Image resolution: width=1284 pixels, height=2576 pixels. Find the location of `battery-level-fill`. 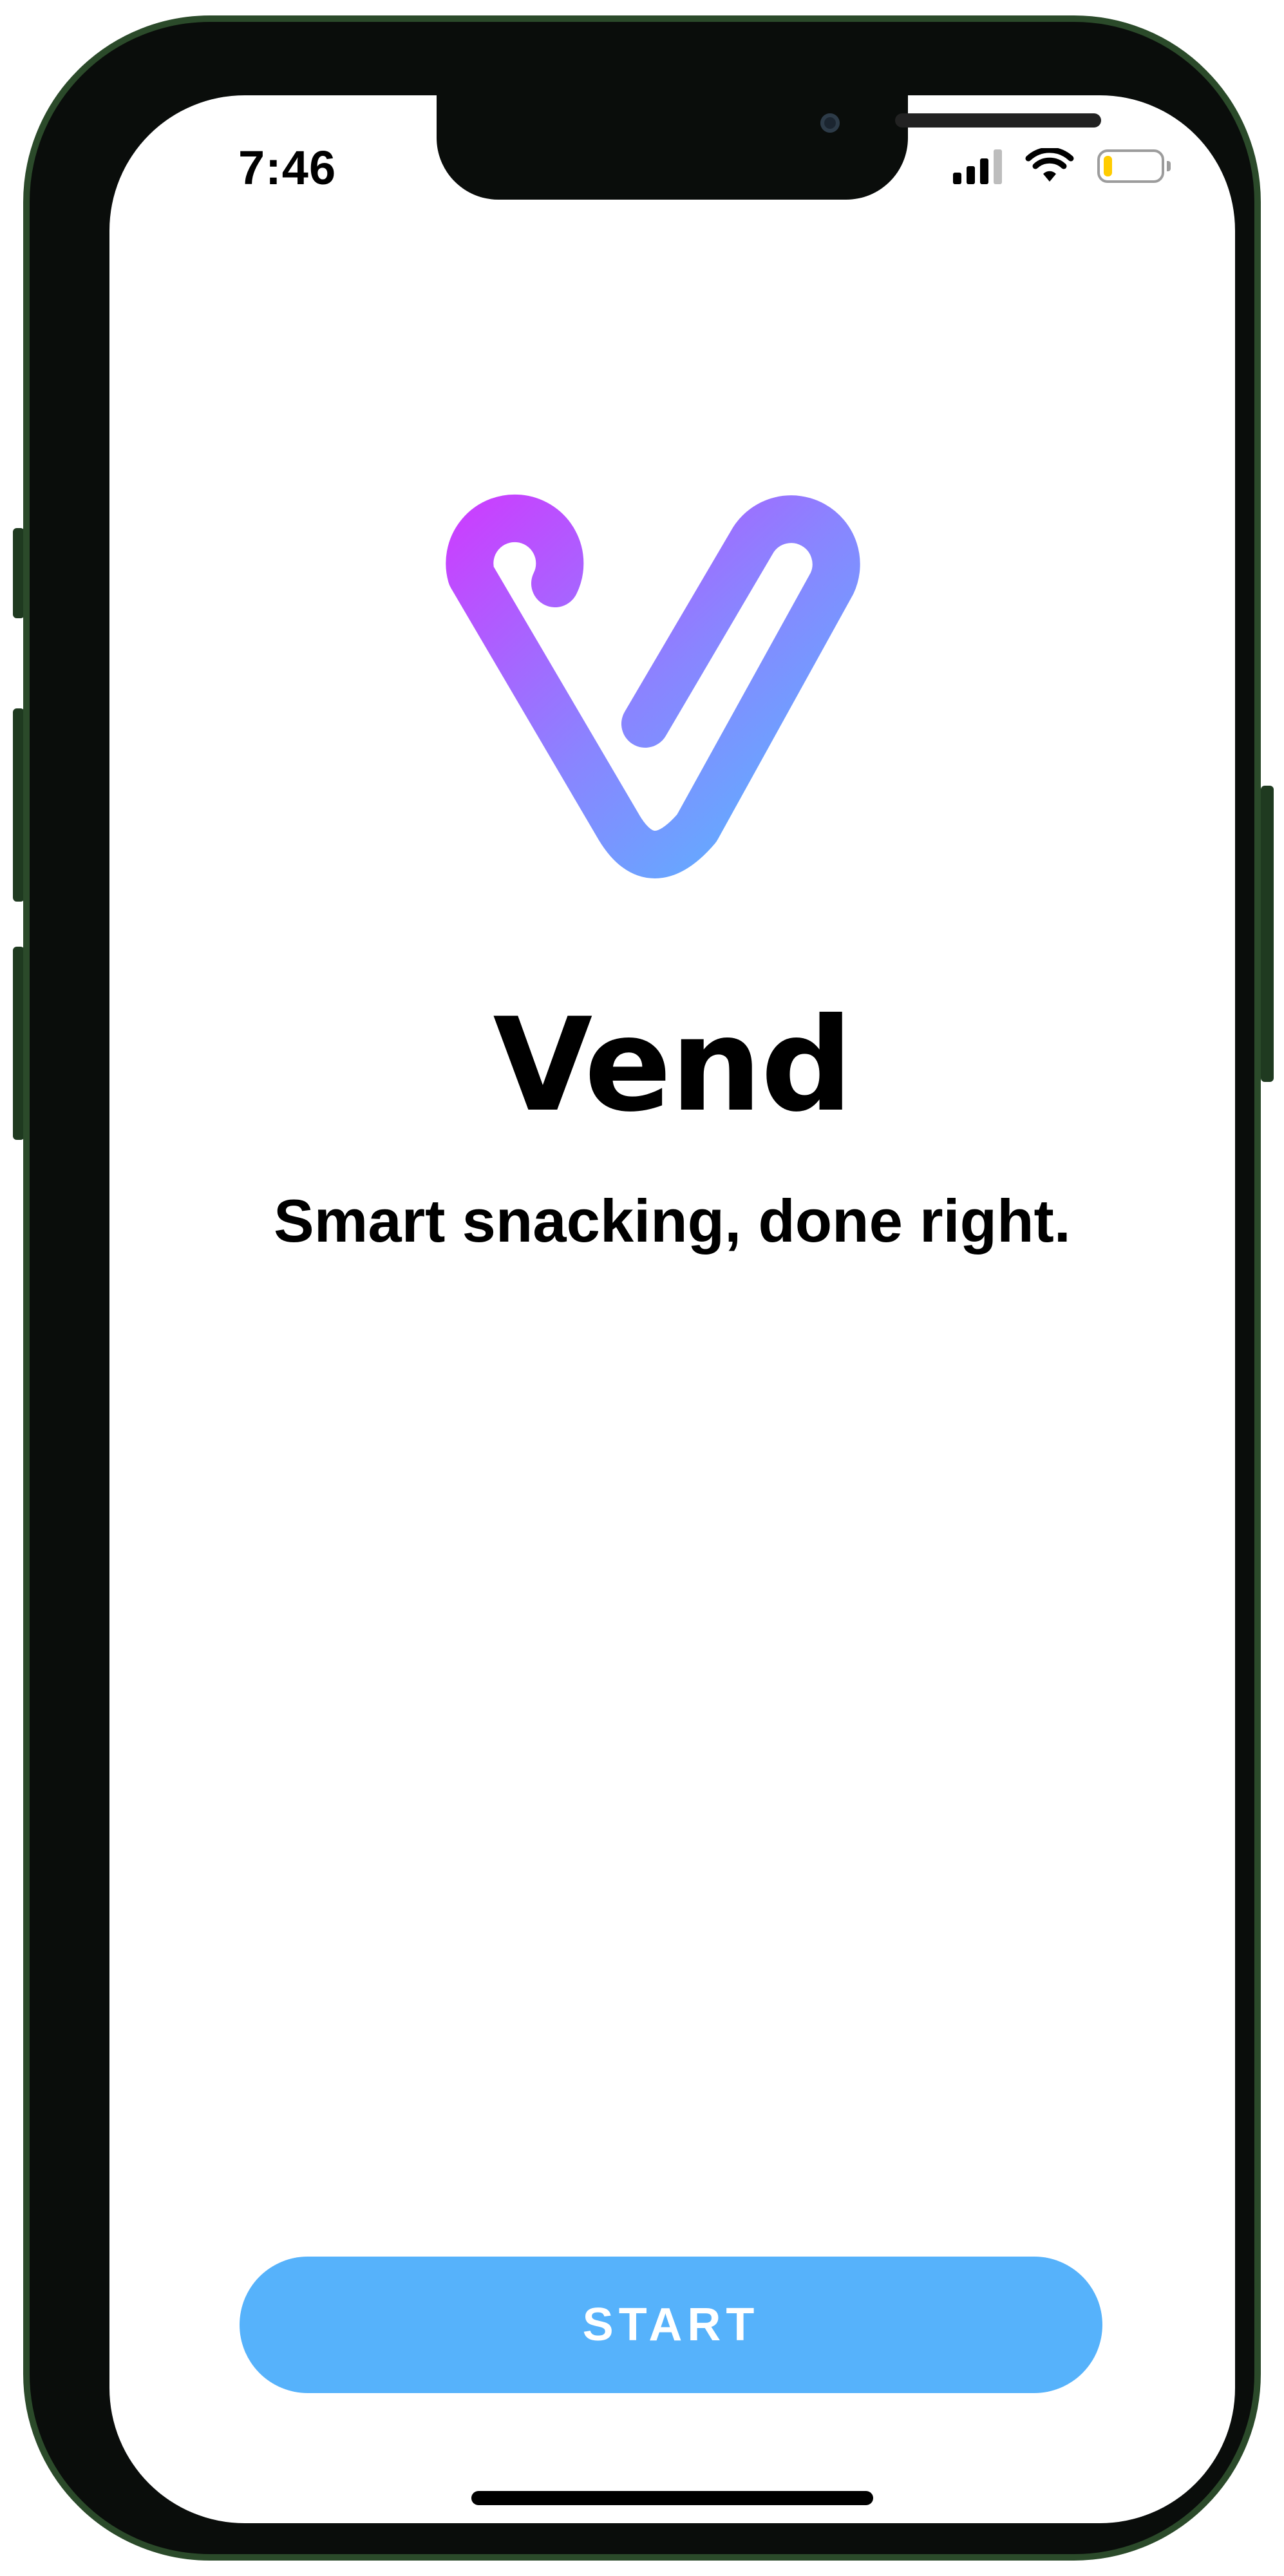

battery-level-fill is located at coordinates (1108, 166).